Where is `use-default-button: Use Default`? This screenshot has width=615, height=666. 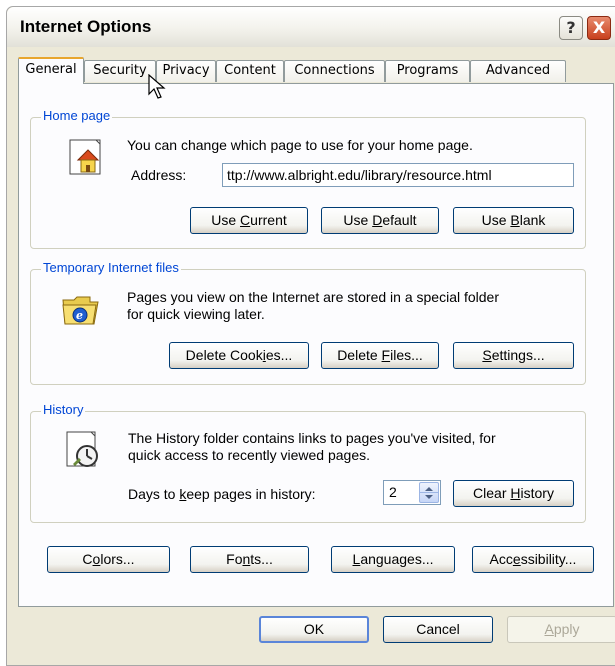 use-default-button: Use Default is located at coordinates (380, 220).